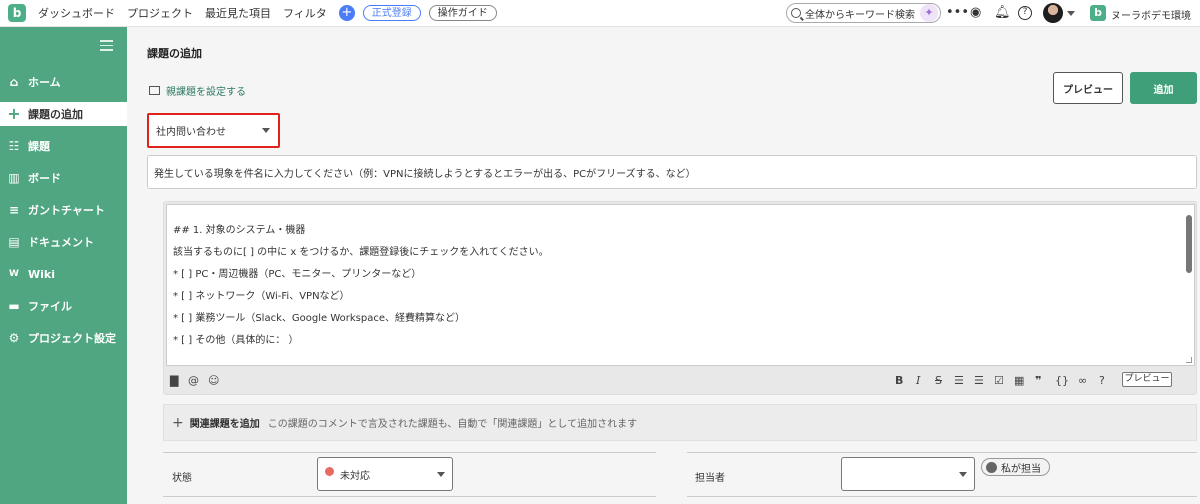 The image size is (1200, 504). I want to click on nav-filter: フィルタ, so click(305, 13).